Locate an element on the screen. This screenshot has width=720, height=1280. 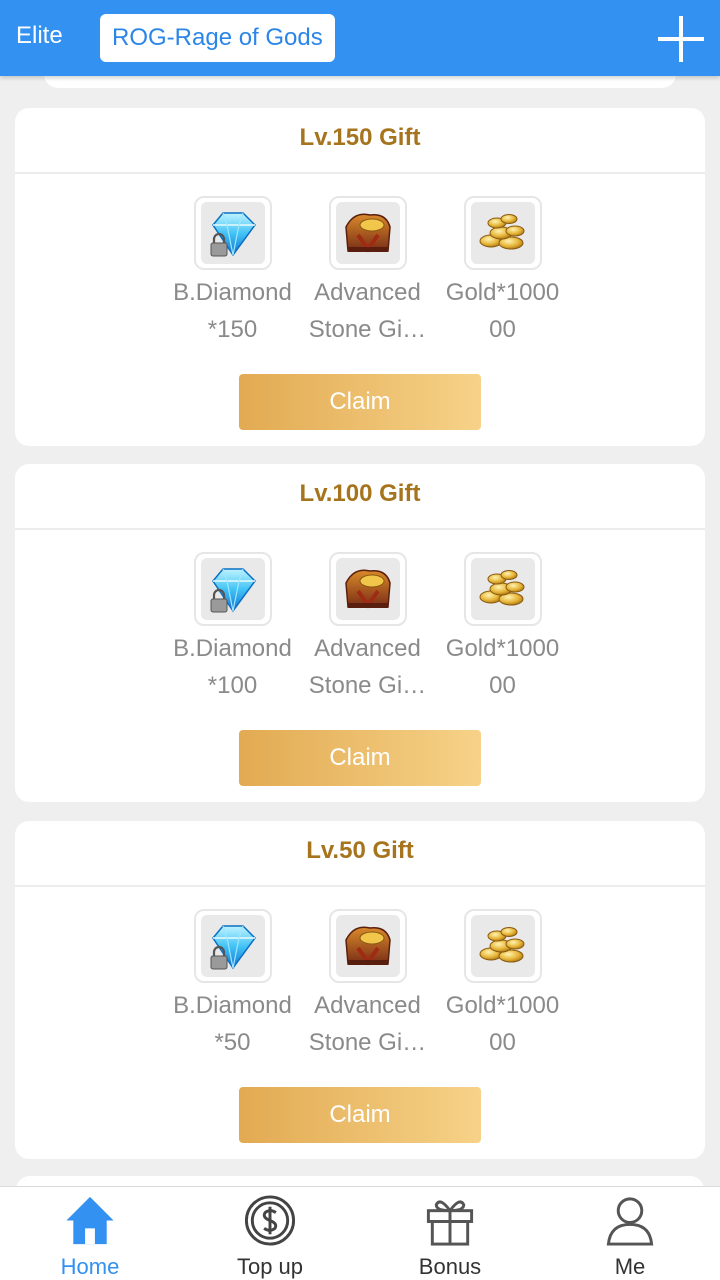
page-title: Elite is located at coordinates (39, 35).